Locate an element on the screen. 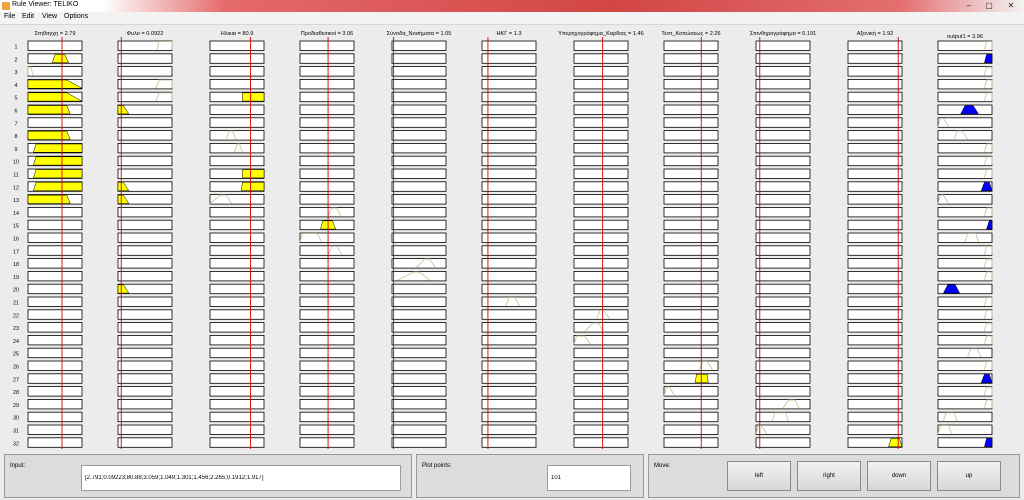 The width and height of the screenshot is (1024, 500). rule-number: 27 is located at coordinates (16, 380).